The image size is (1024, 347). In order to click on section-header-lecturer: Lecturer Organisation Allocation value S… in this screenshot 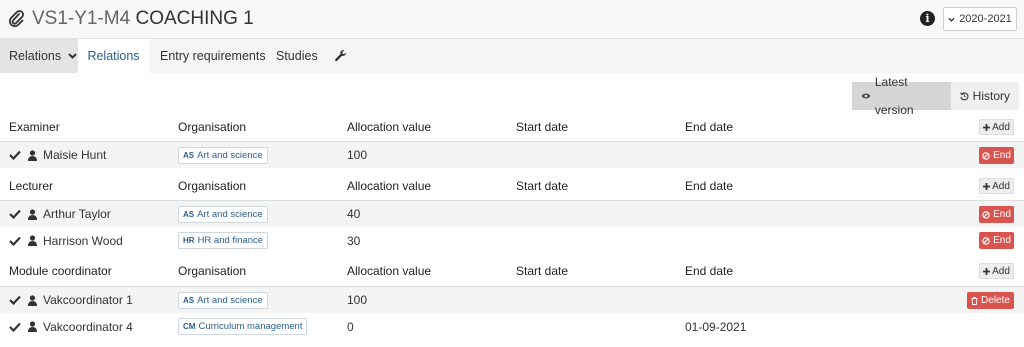, I will do `click(512, 186)`.